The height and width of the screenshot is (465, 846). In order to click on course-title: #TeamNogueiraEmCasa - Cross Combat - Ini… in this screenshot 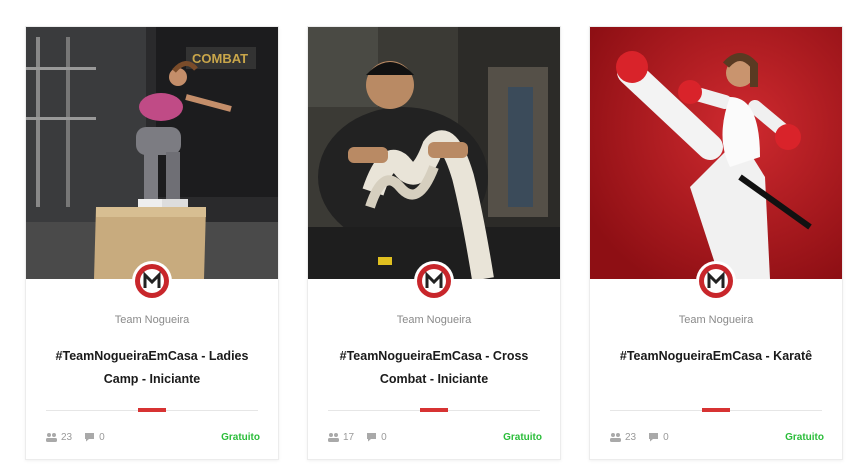, I will do `click(434, 368)`.